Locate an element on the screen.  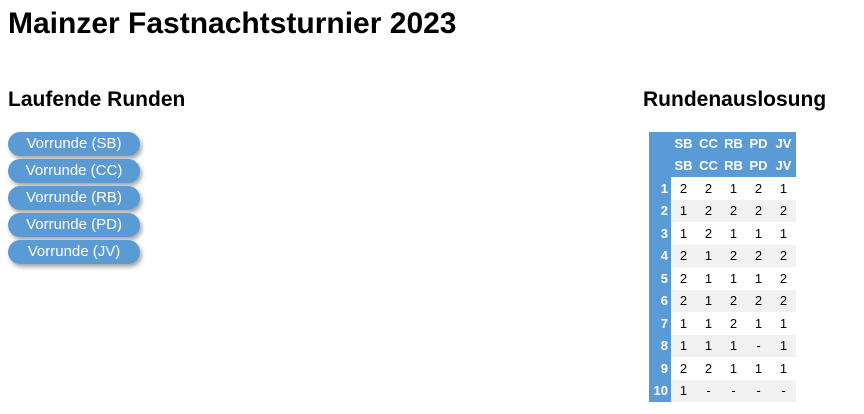
table-row: 1 2 2 1 2 1 is located at coordinates (722, 188).